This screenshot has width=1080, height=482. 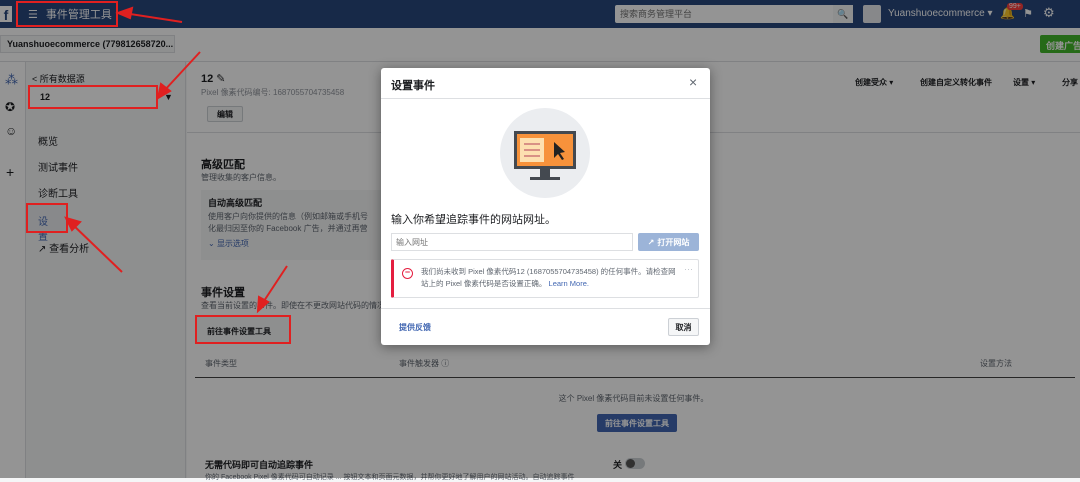 I want to click on feedback-link: 提供反馈, so click(x=415, y=327).